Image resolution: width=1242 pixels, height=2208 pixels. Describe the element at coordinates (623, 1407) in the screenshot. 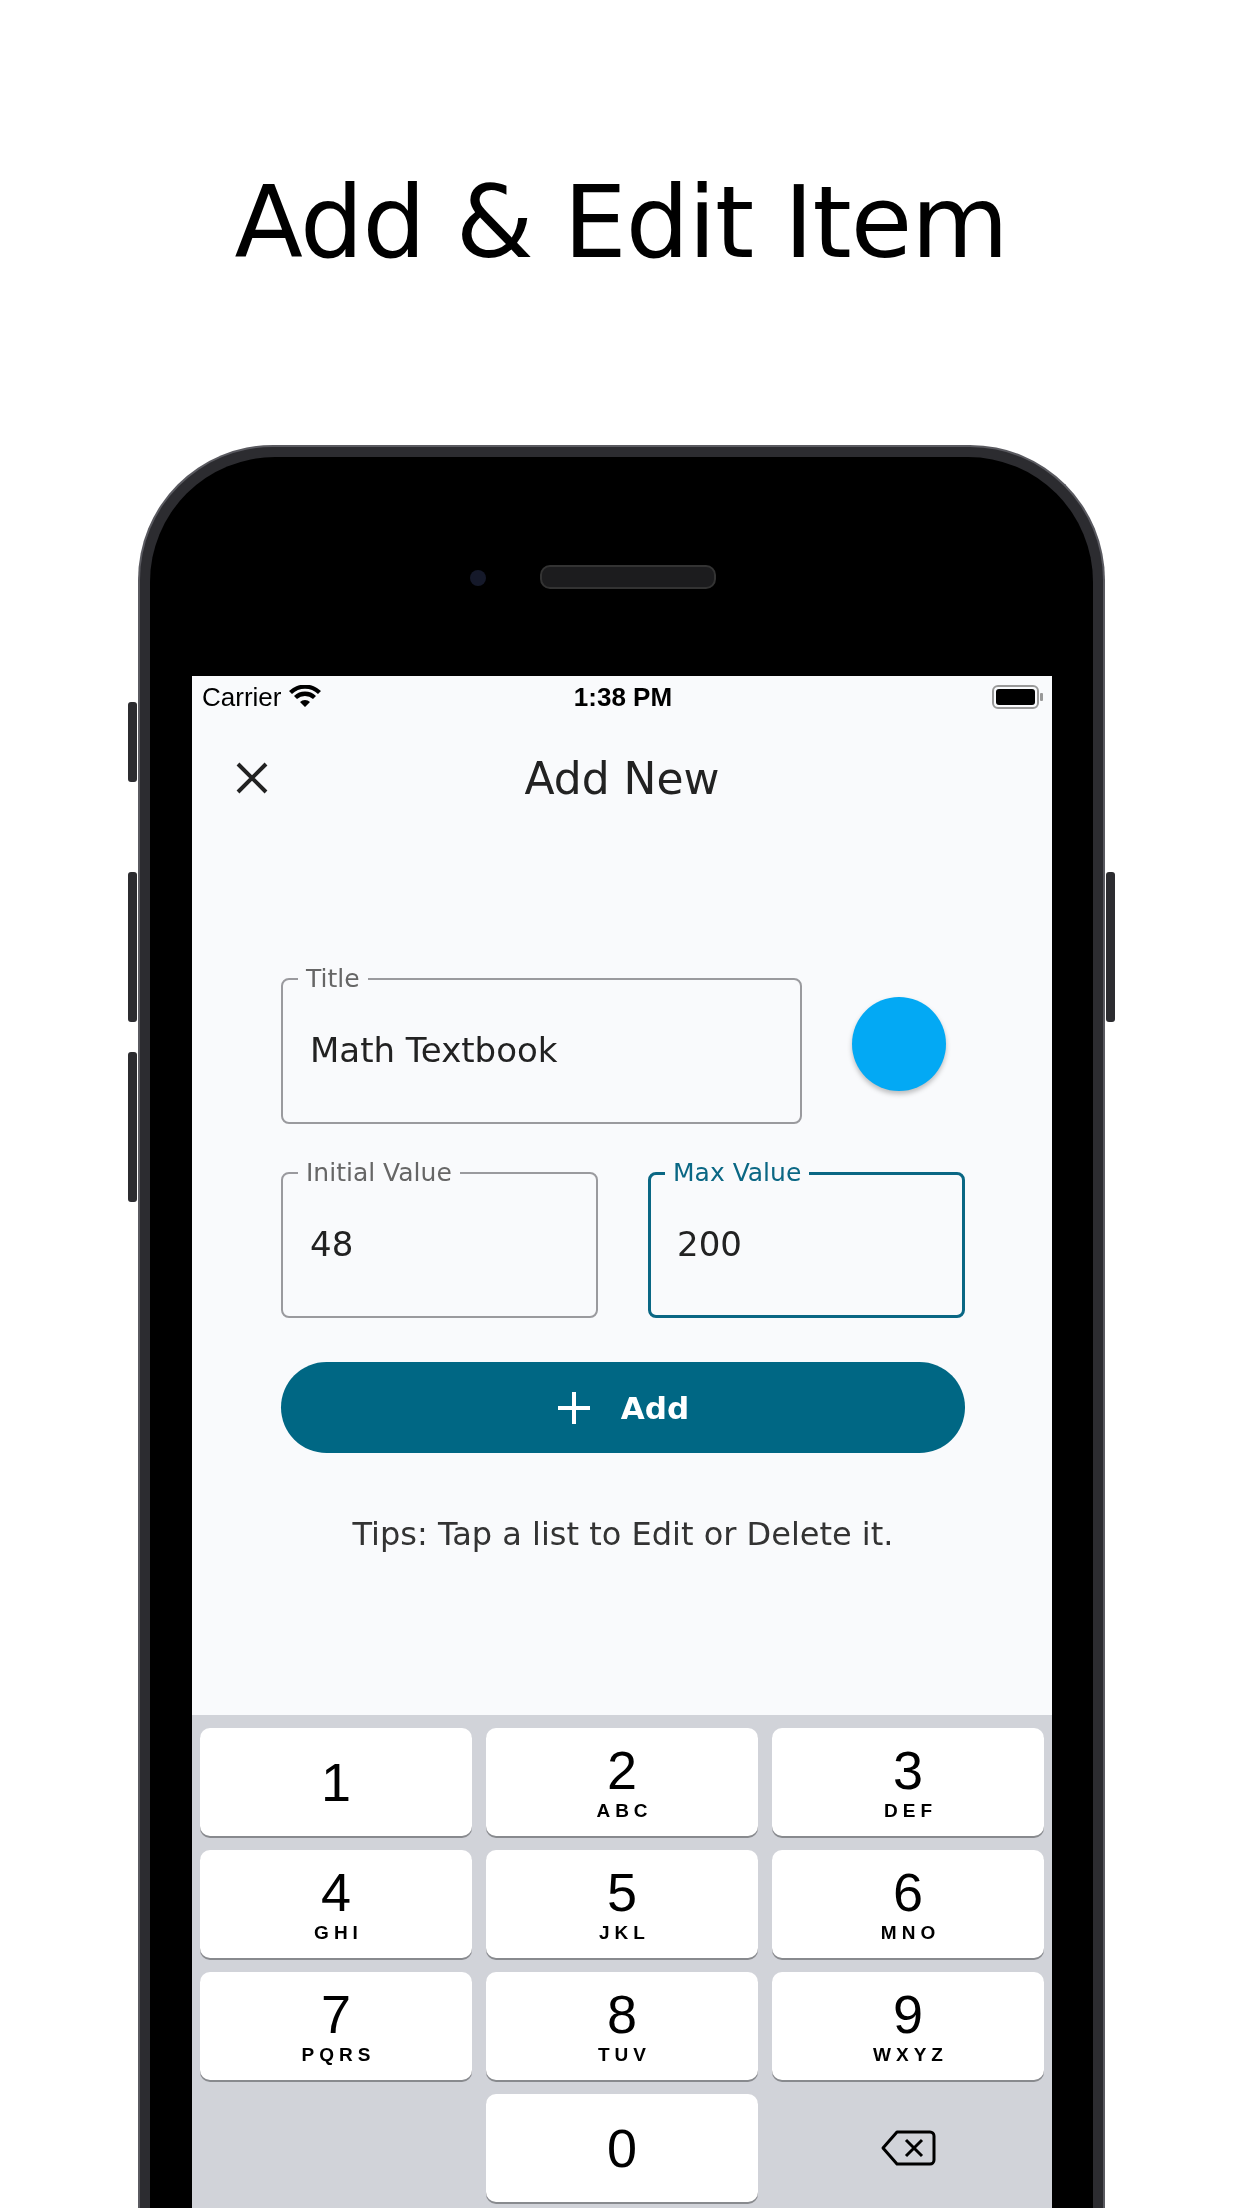

I see `add-button: Add` at that location.